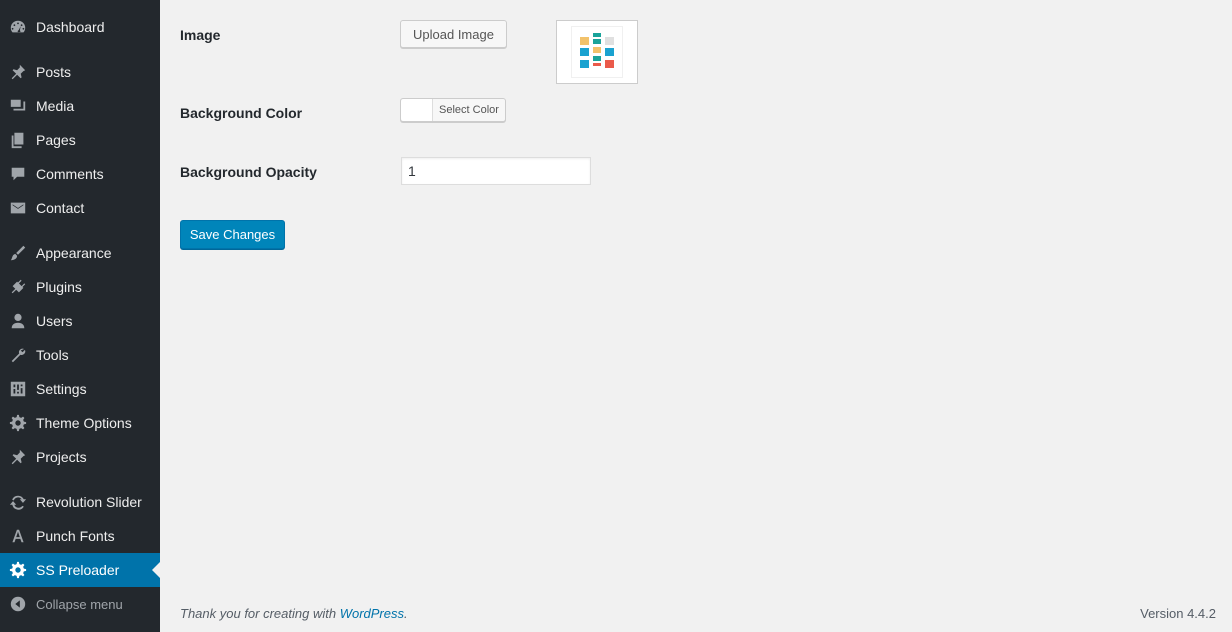 The image size is (1232, 632). I want to click on footer-thanks-suffix: ., so click(406, 613).